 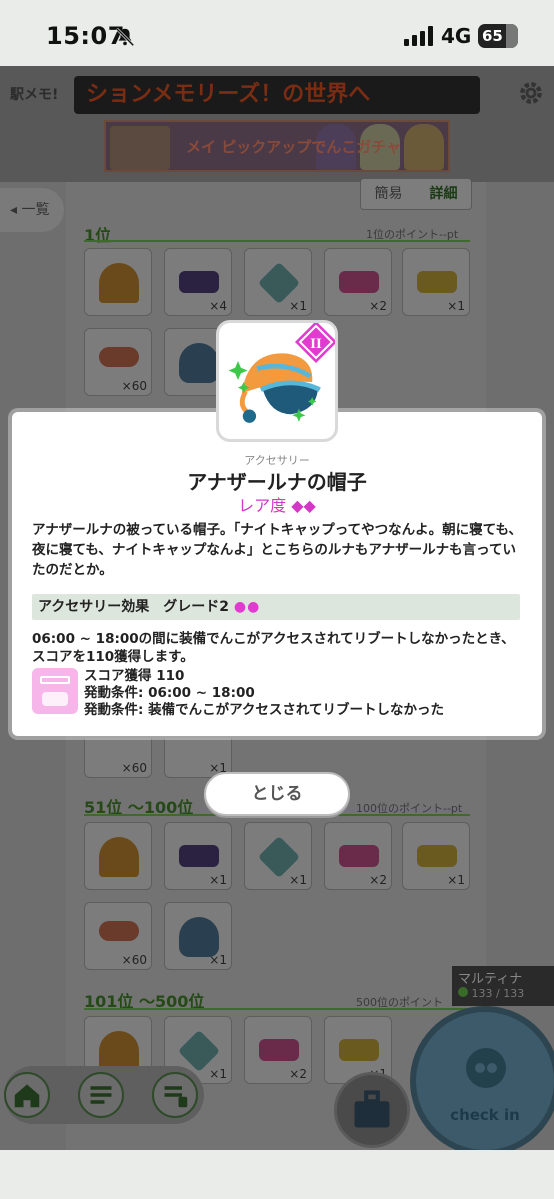 What do you see at coordinates (277, 95) in the screenshot?
I see `news-marquee: ションメモリーズ！の世界へ` at bounding box center [277, 95].